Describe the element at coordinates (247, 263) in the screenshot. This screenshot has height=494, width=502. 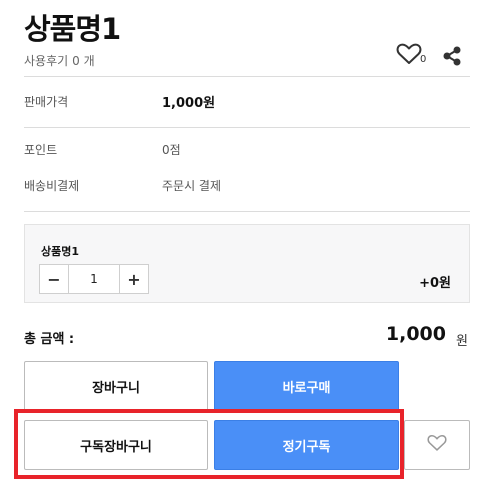
I see `selected-option-box: 상품명1 − 1 + +0원` at that location.